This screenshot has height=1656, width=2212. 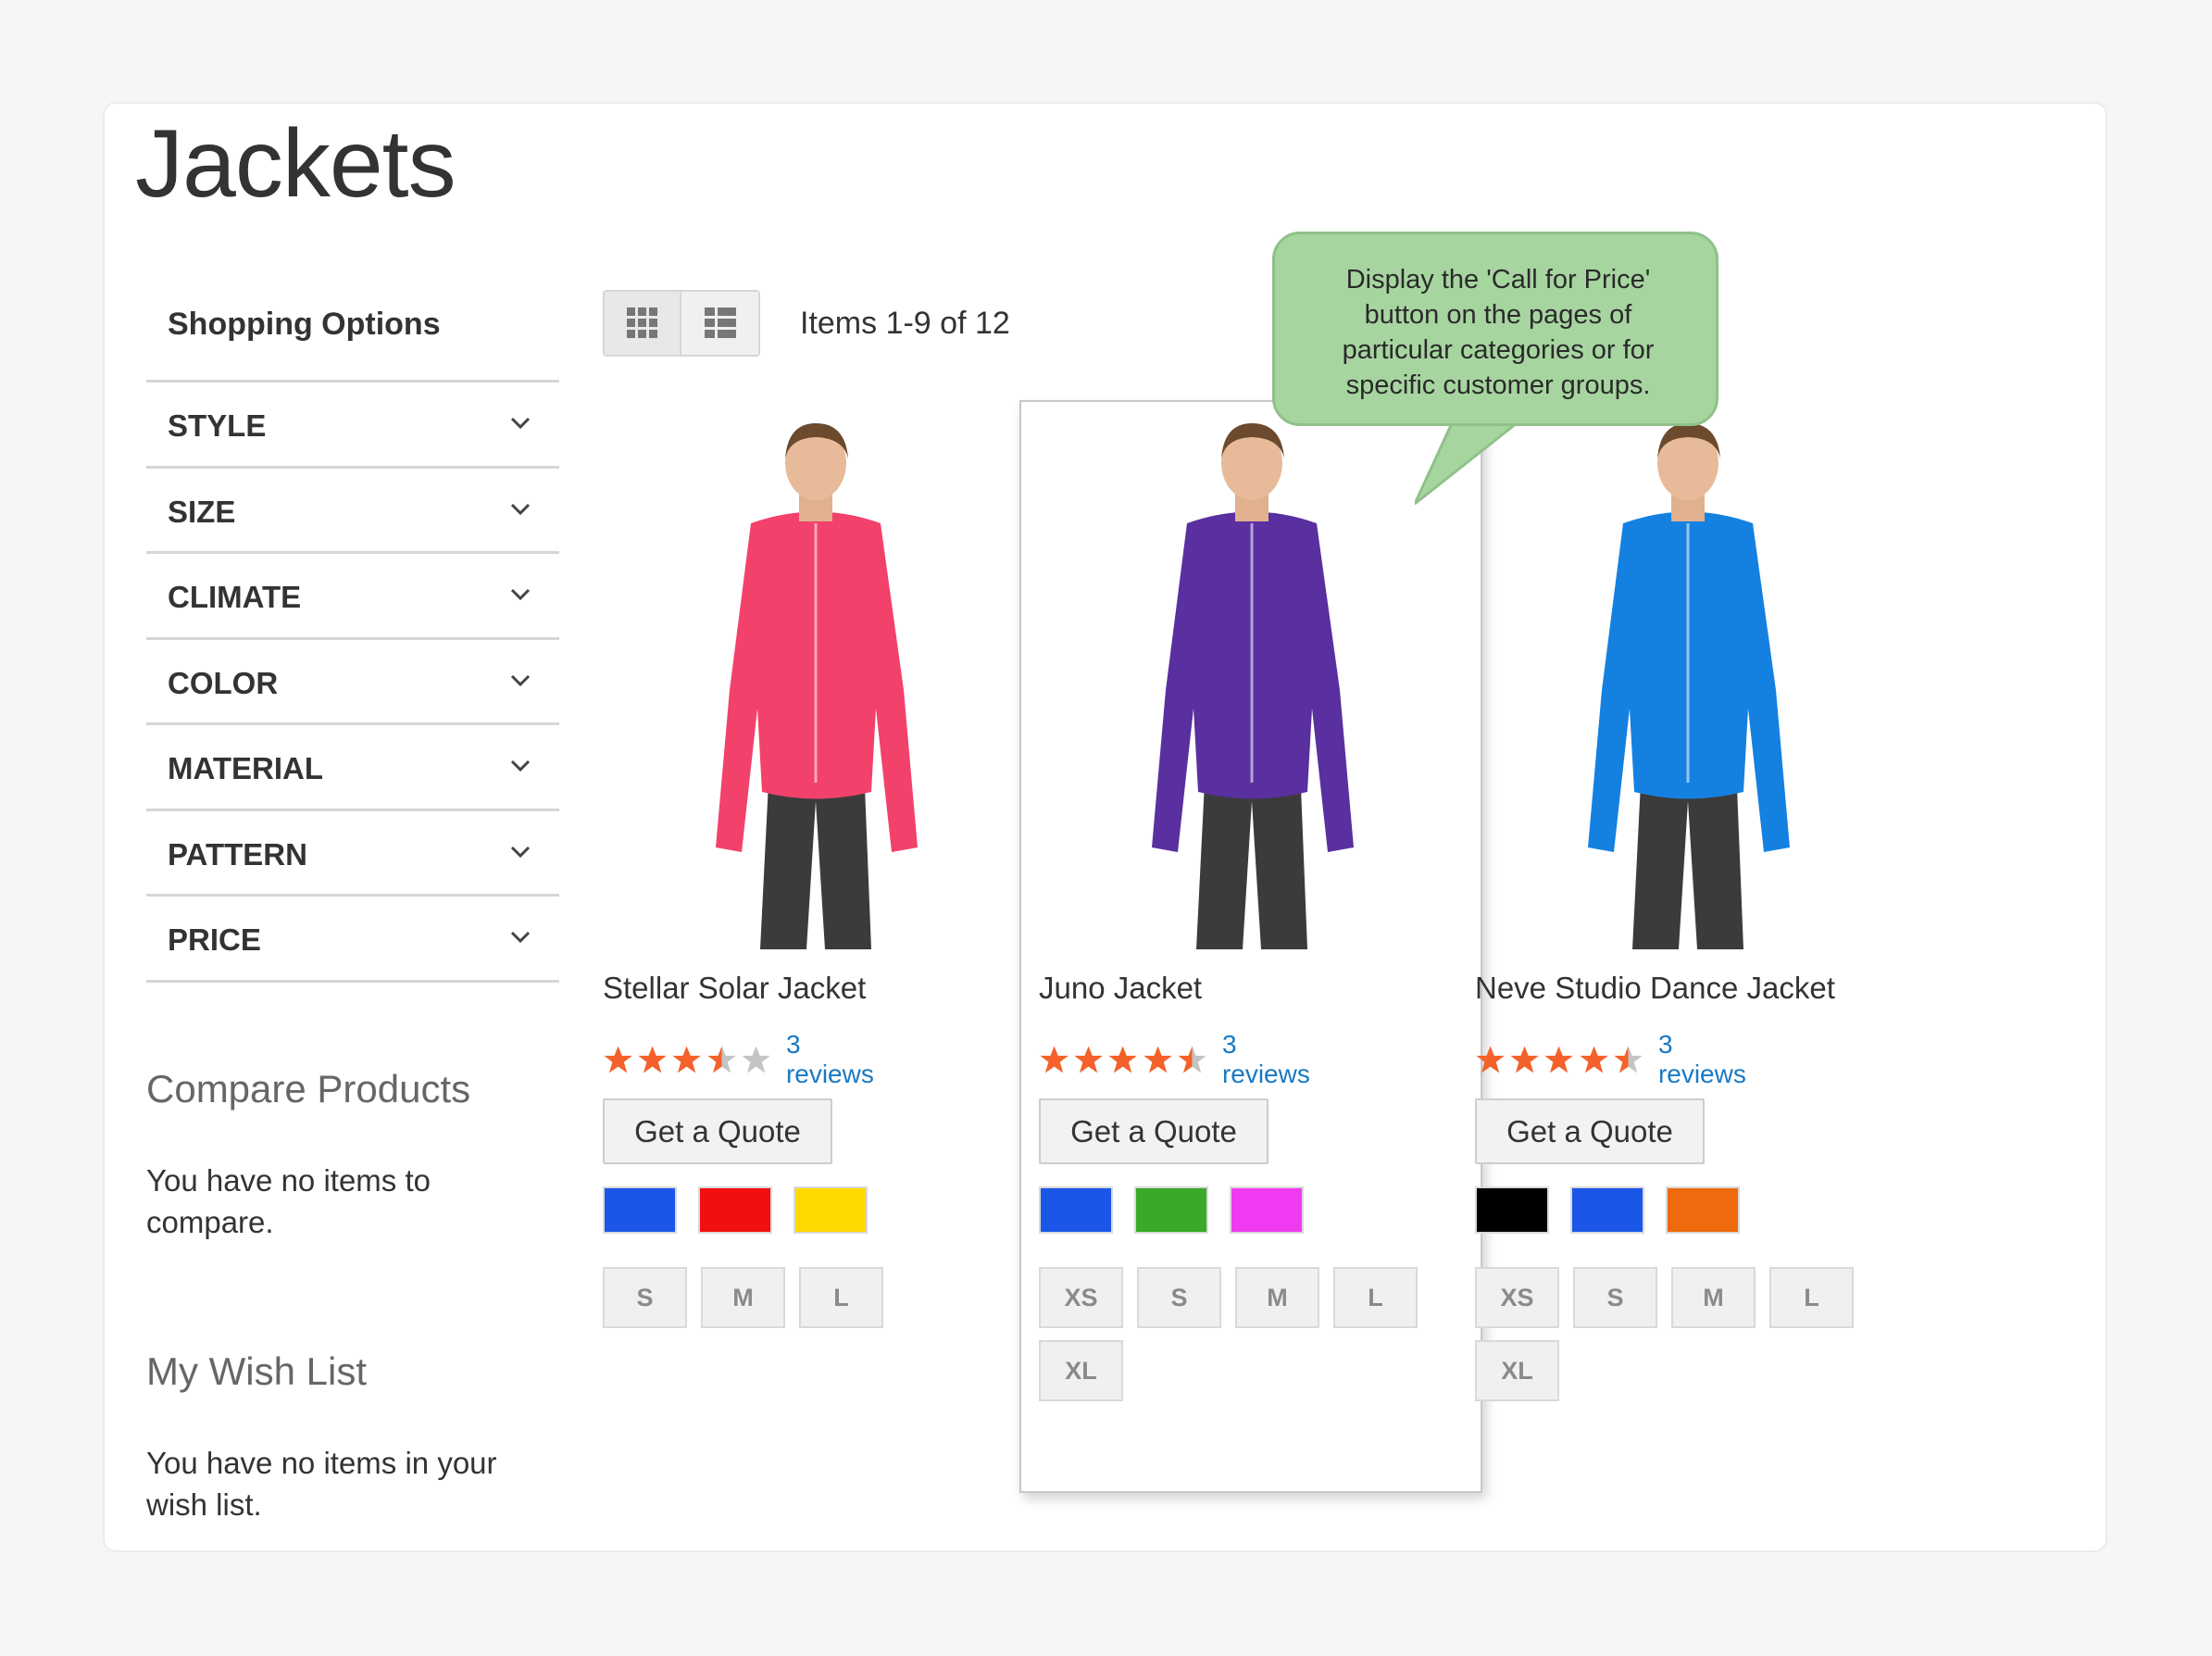 What do you see at coordinates (352, 597) in the screenshot?
I see `filter-climate: CLIMATE` at bounding box center [352, 597].